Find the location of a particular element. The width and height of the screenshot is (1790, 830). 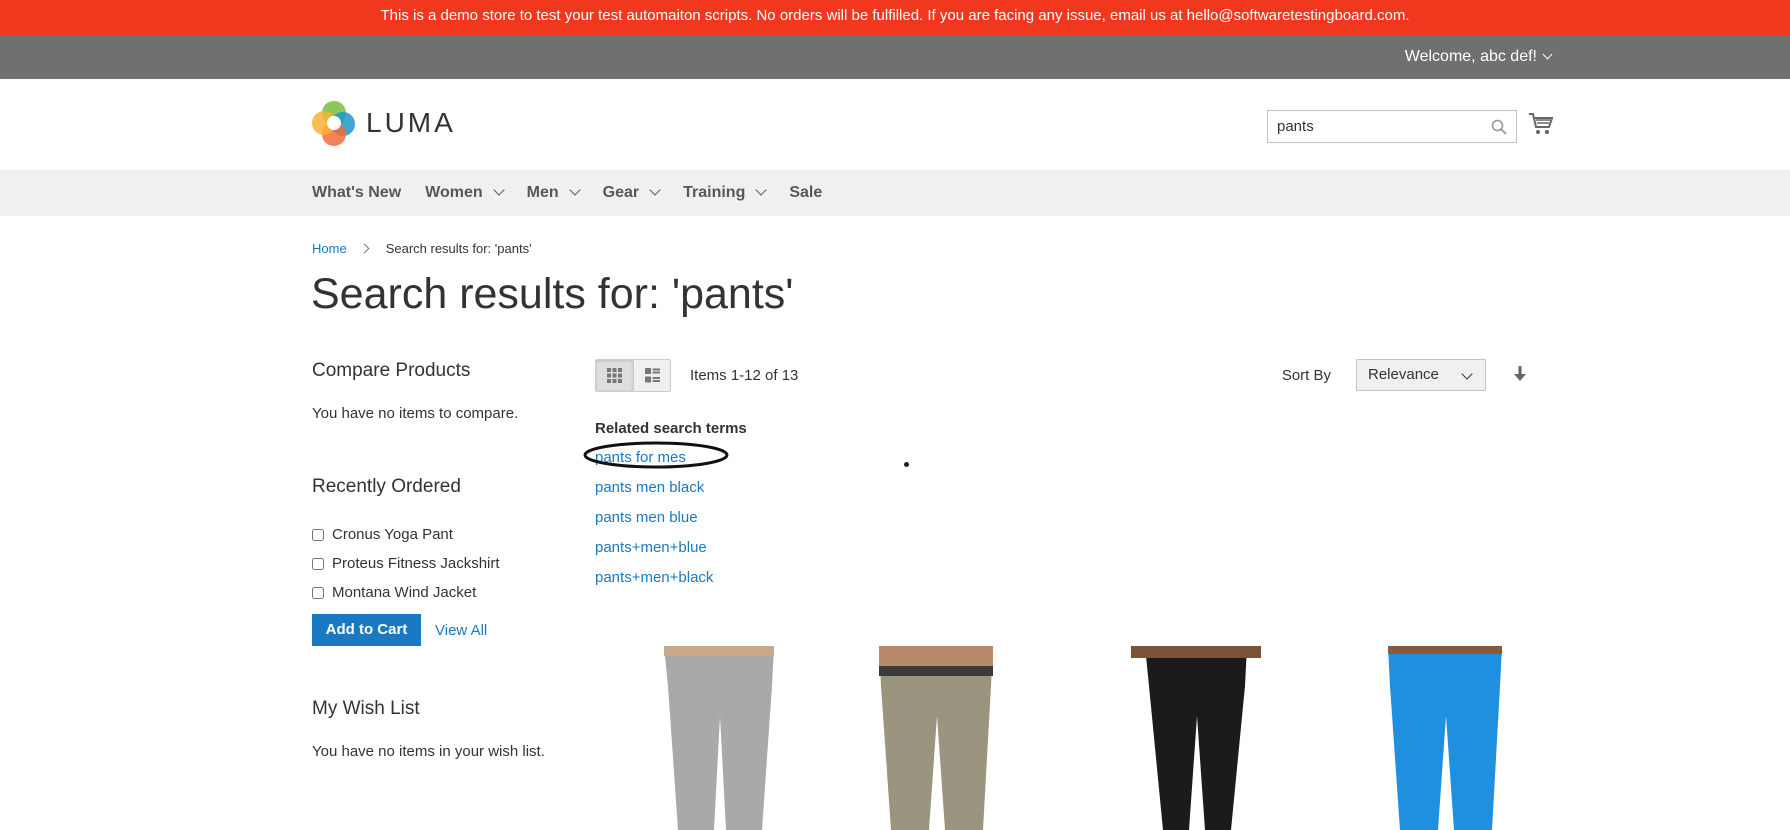

nav-item-men: Men is located at coordinates (553, 193).